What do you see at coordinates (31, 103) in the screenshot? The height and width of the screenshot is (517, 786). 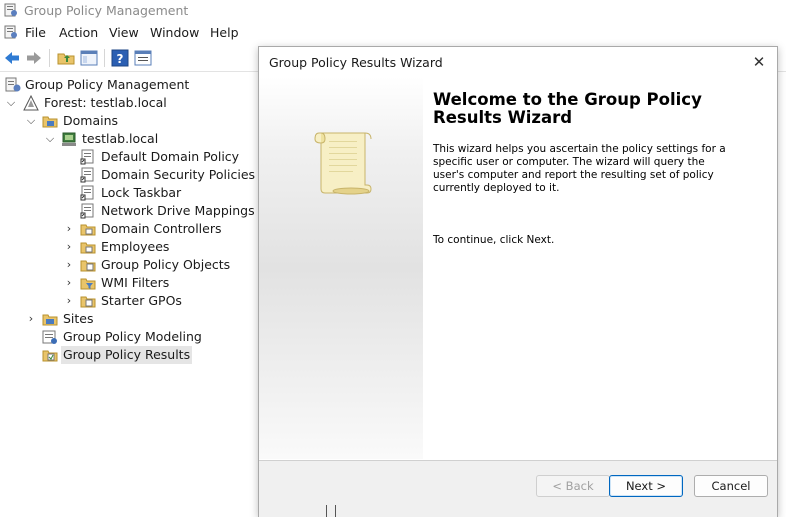 I see `forest-icon` at bounding box center [31, 103].